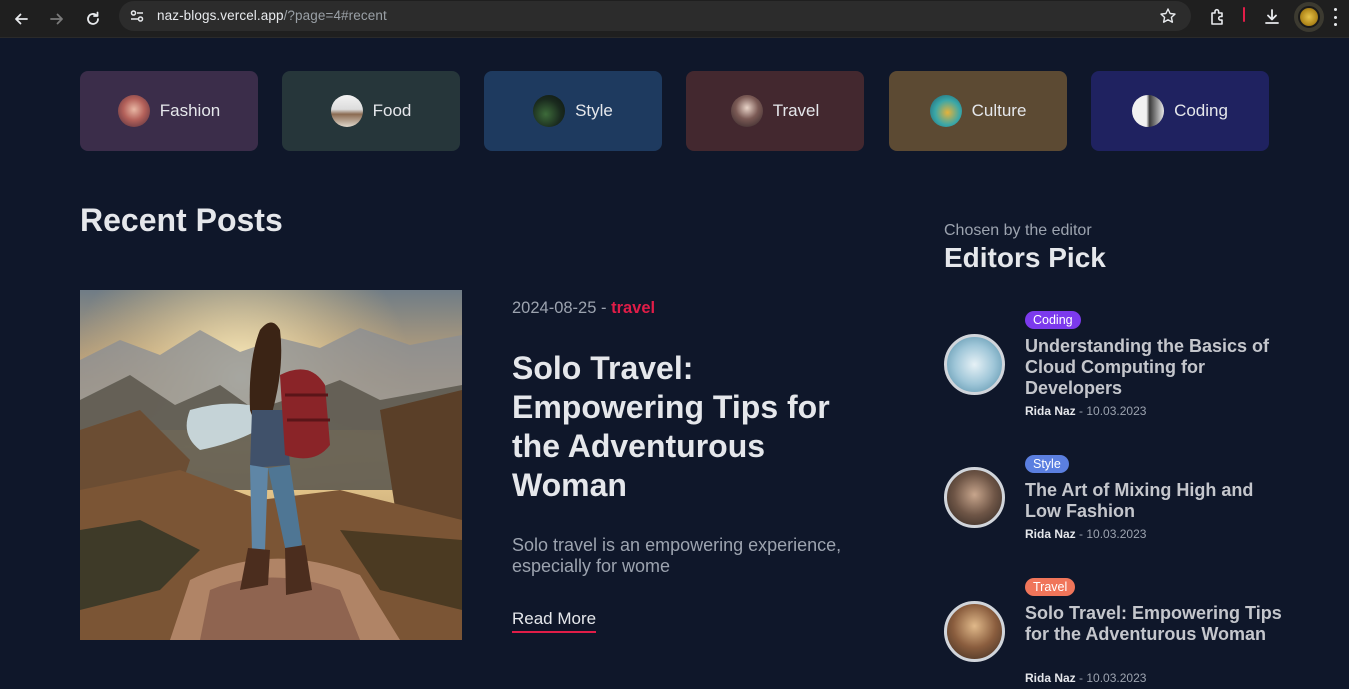 This screenshot has width=1349, height=689. What do you see at coordinates (573, 111) in the screenshot?
I see `category-style: Style` at bounding box center [573, 111].